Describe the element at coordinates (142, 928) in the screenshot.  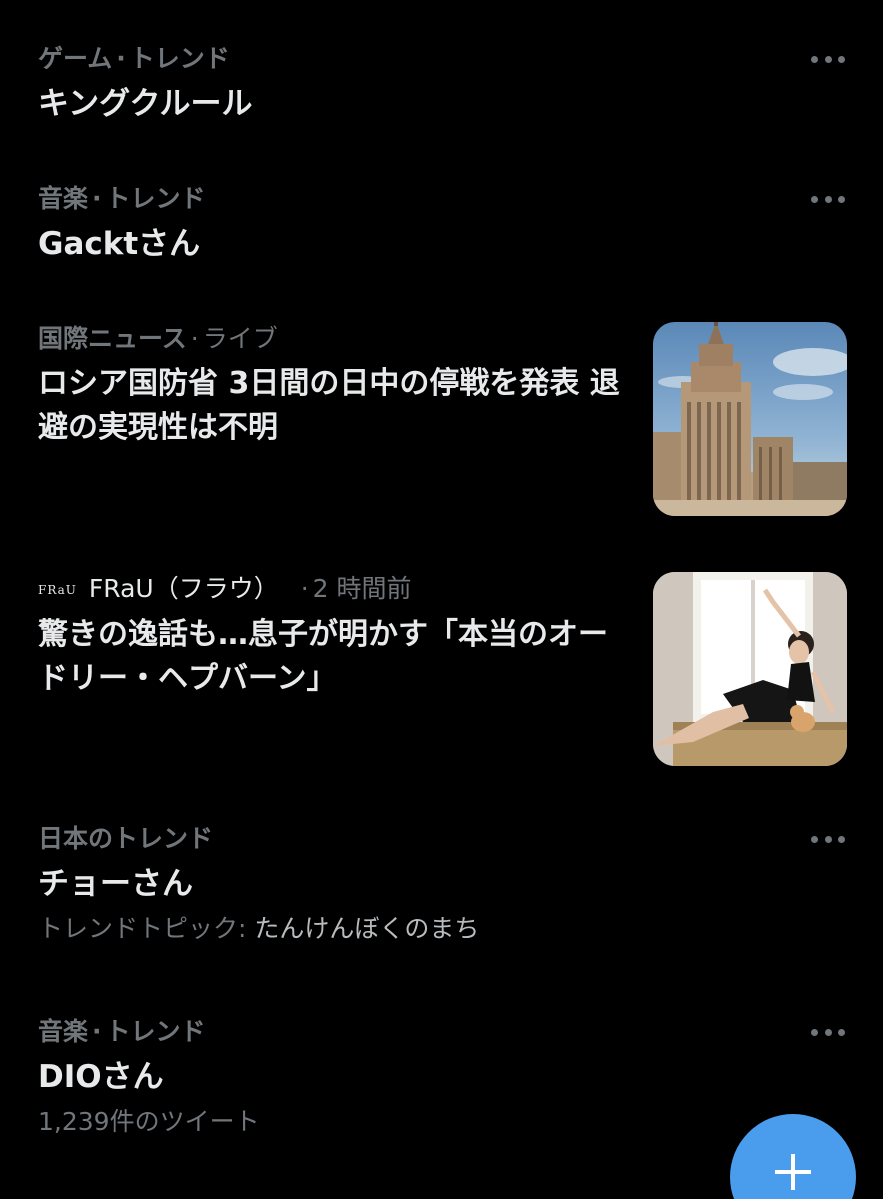
I see `trend-topic-prefix: トレンドトピック:` at that location.